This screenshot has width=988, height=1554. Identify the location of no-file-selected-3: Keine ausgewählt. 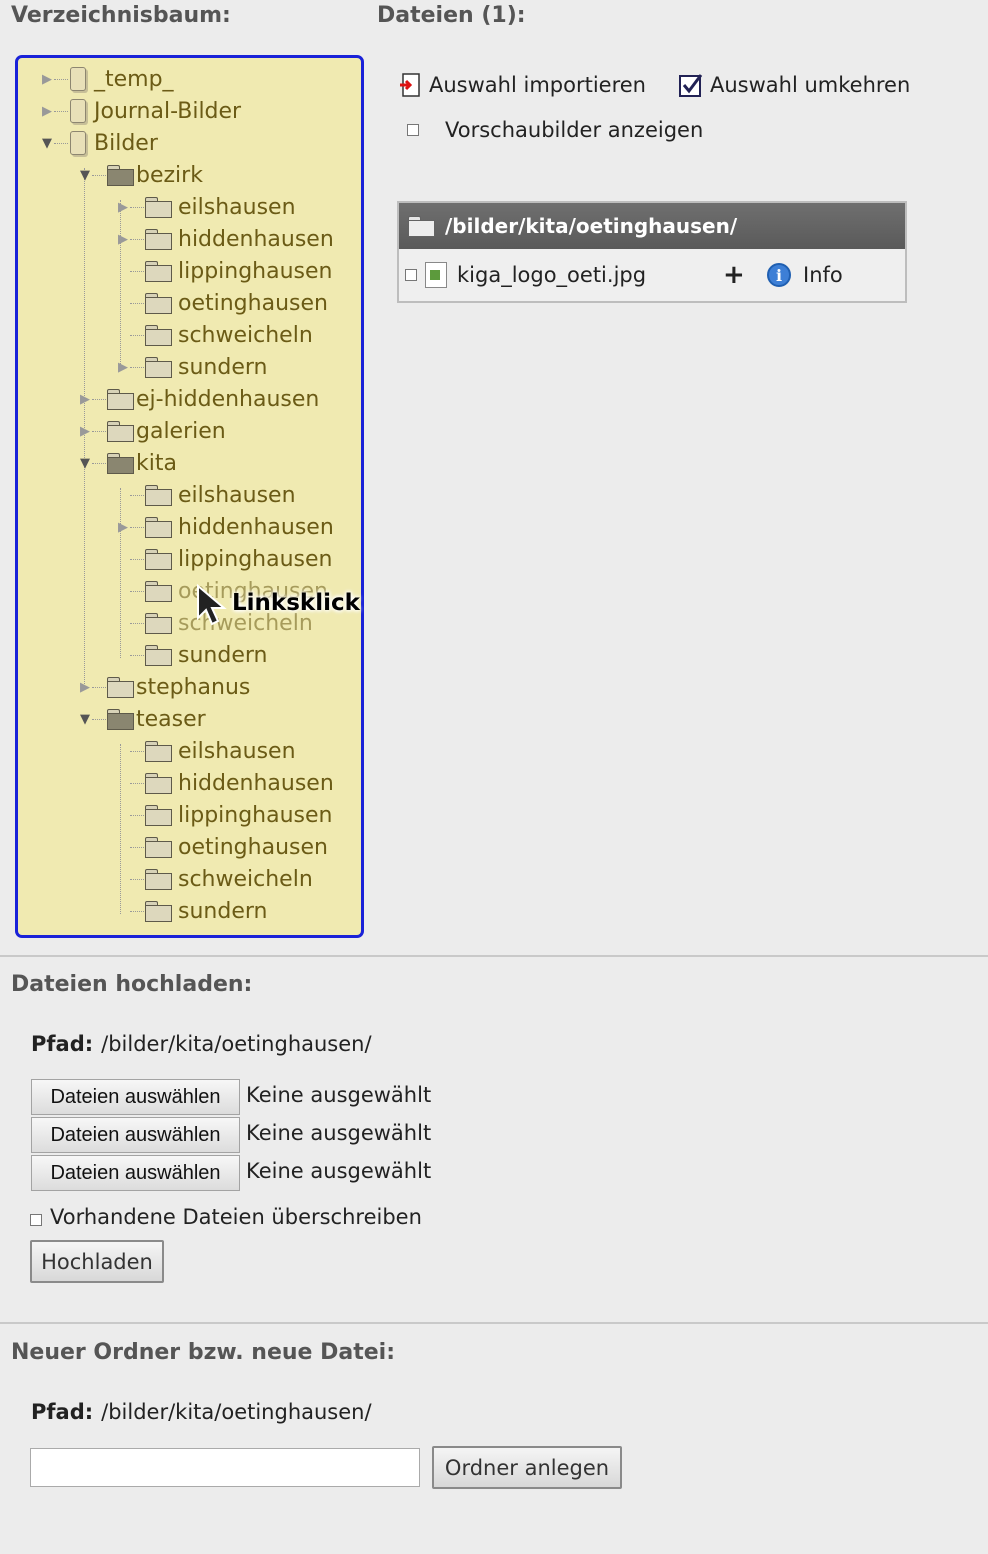
(339, 1171).